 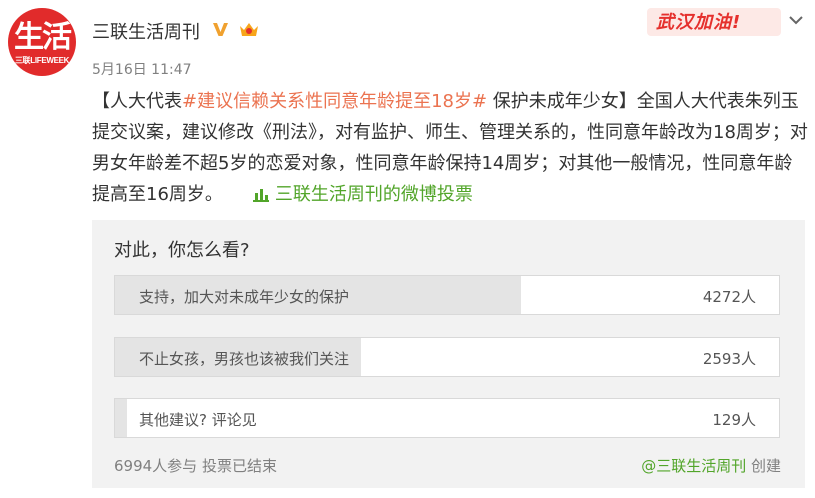 What do you see at coordinates (447, 357) in the screenshot?
I see `poll-option-2: 不止女孩，男孩也该被我们关注 2593人` at bounding box center [447, 357].